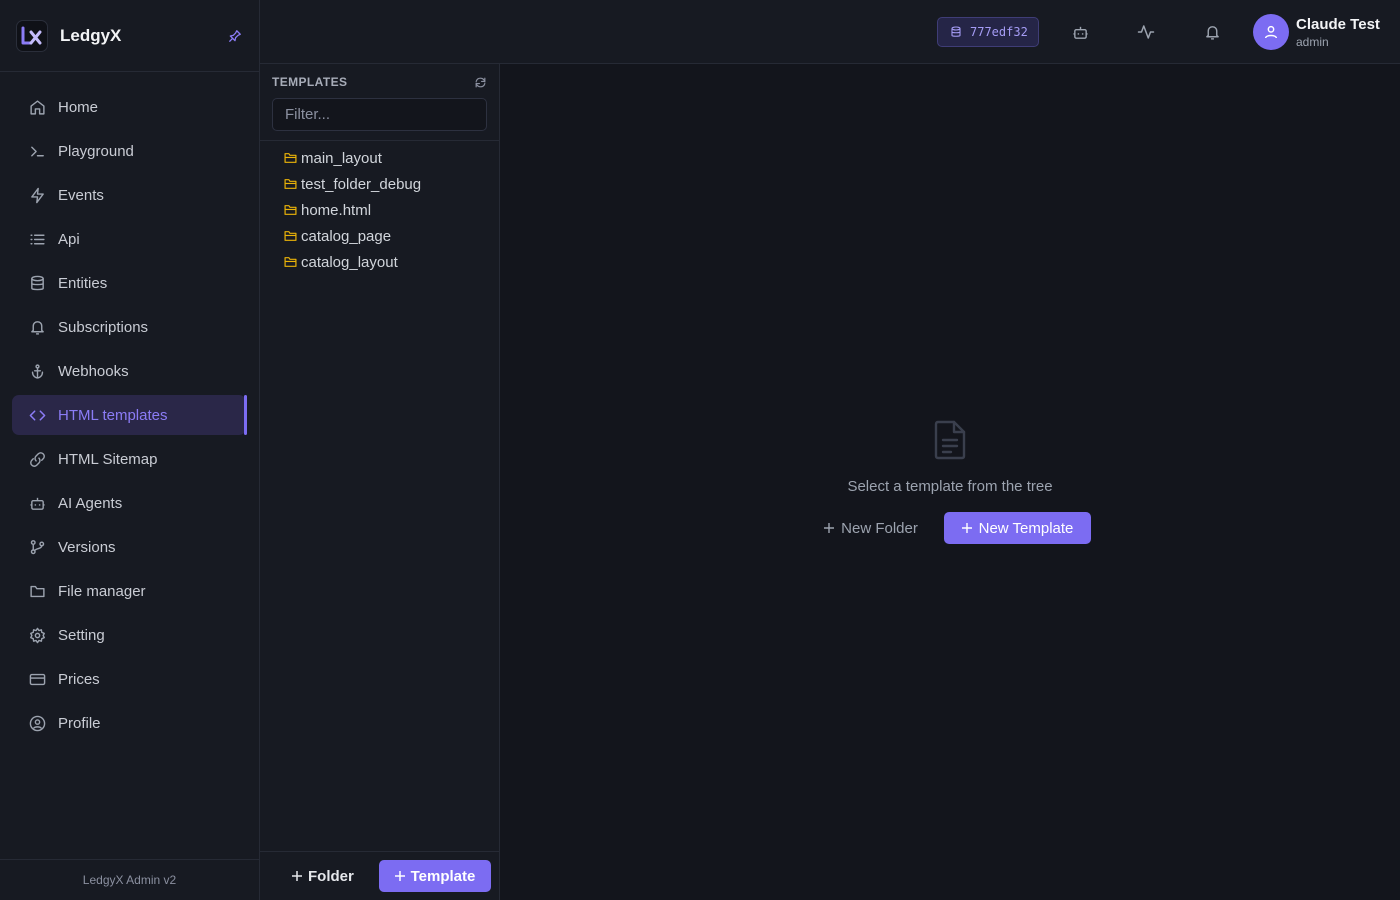 The width and height of the screenshot is (1400, 900). Describe the element at coordinates (129, 195) in the screenshot. I see `sidebar-item-events: Events` at that location.